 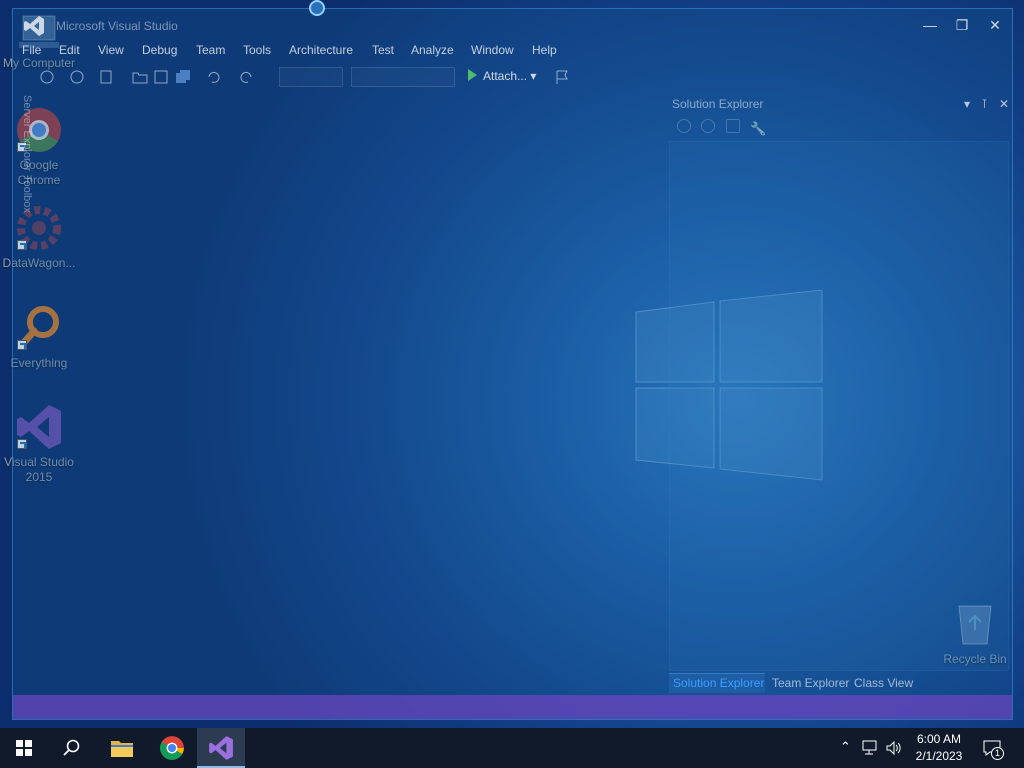 I want to click on save-all-icon, so click(x=183, y=77).